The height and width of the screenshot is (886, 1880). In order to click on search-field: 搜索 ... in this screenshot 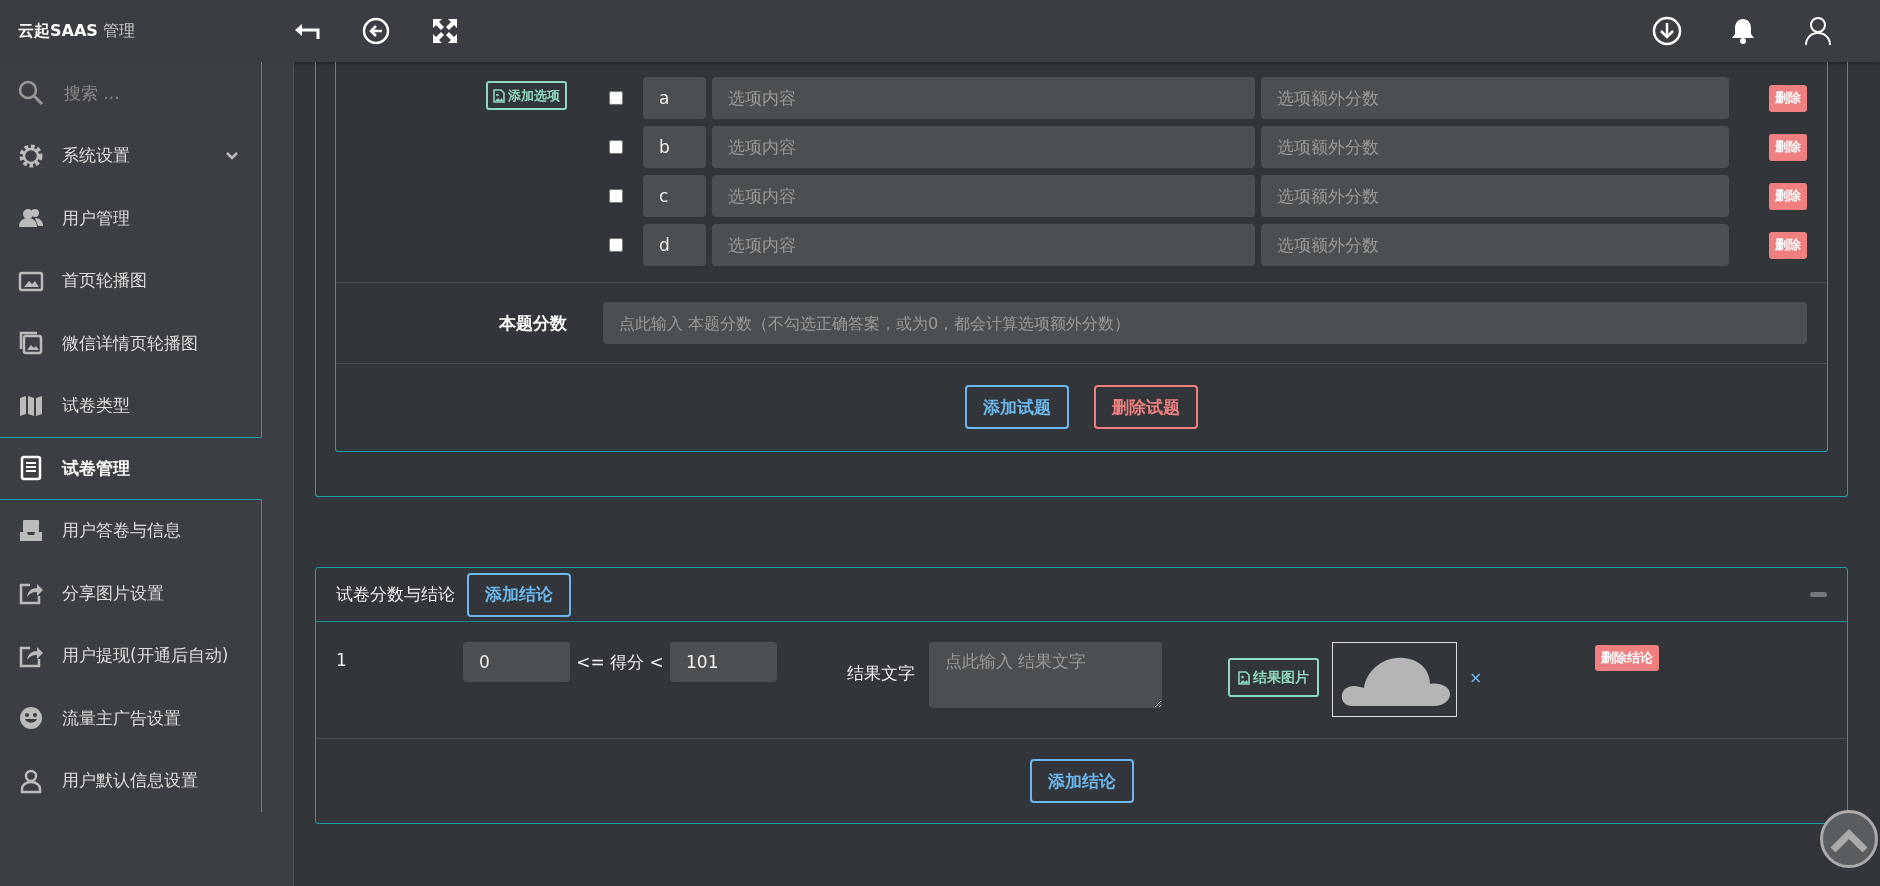, I will do `click(144, 93)`.